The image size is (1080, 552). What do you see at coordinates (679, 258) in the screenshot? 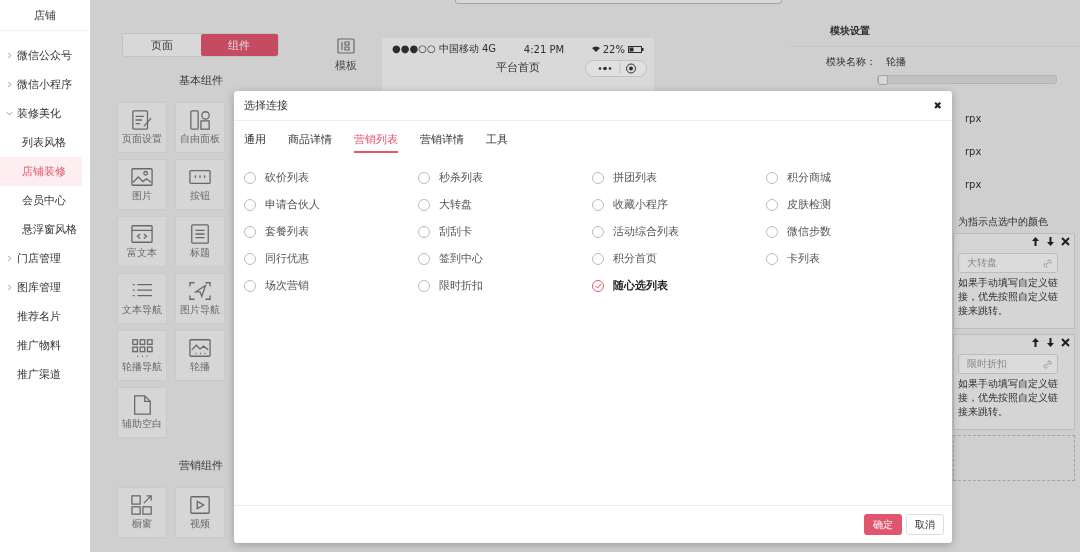
I see `link-option: 积分首页` at bounding box center [679, 258].